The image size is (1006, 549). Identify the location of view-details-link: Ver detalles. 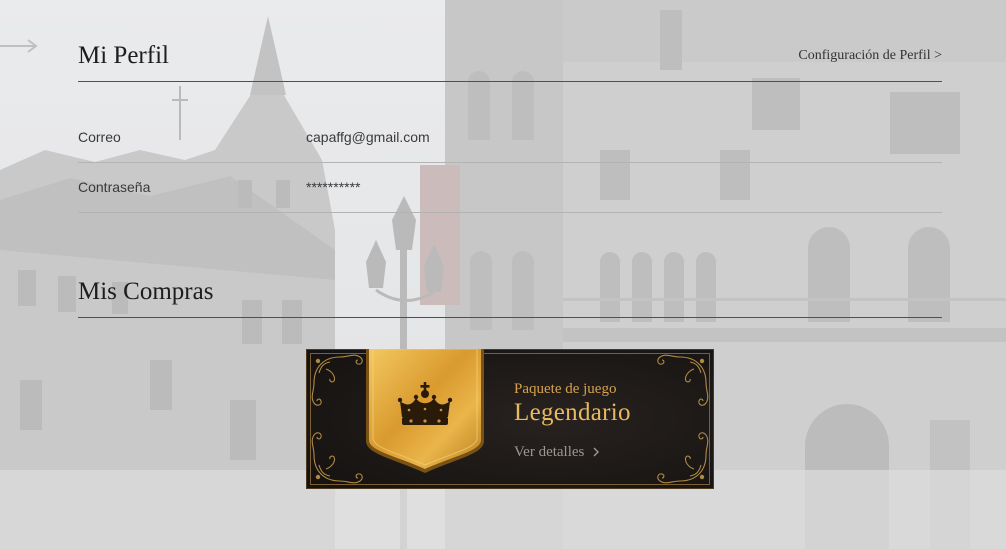
(557, 452).